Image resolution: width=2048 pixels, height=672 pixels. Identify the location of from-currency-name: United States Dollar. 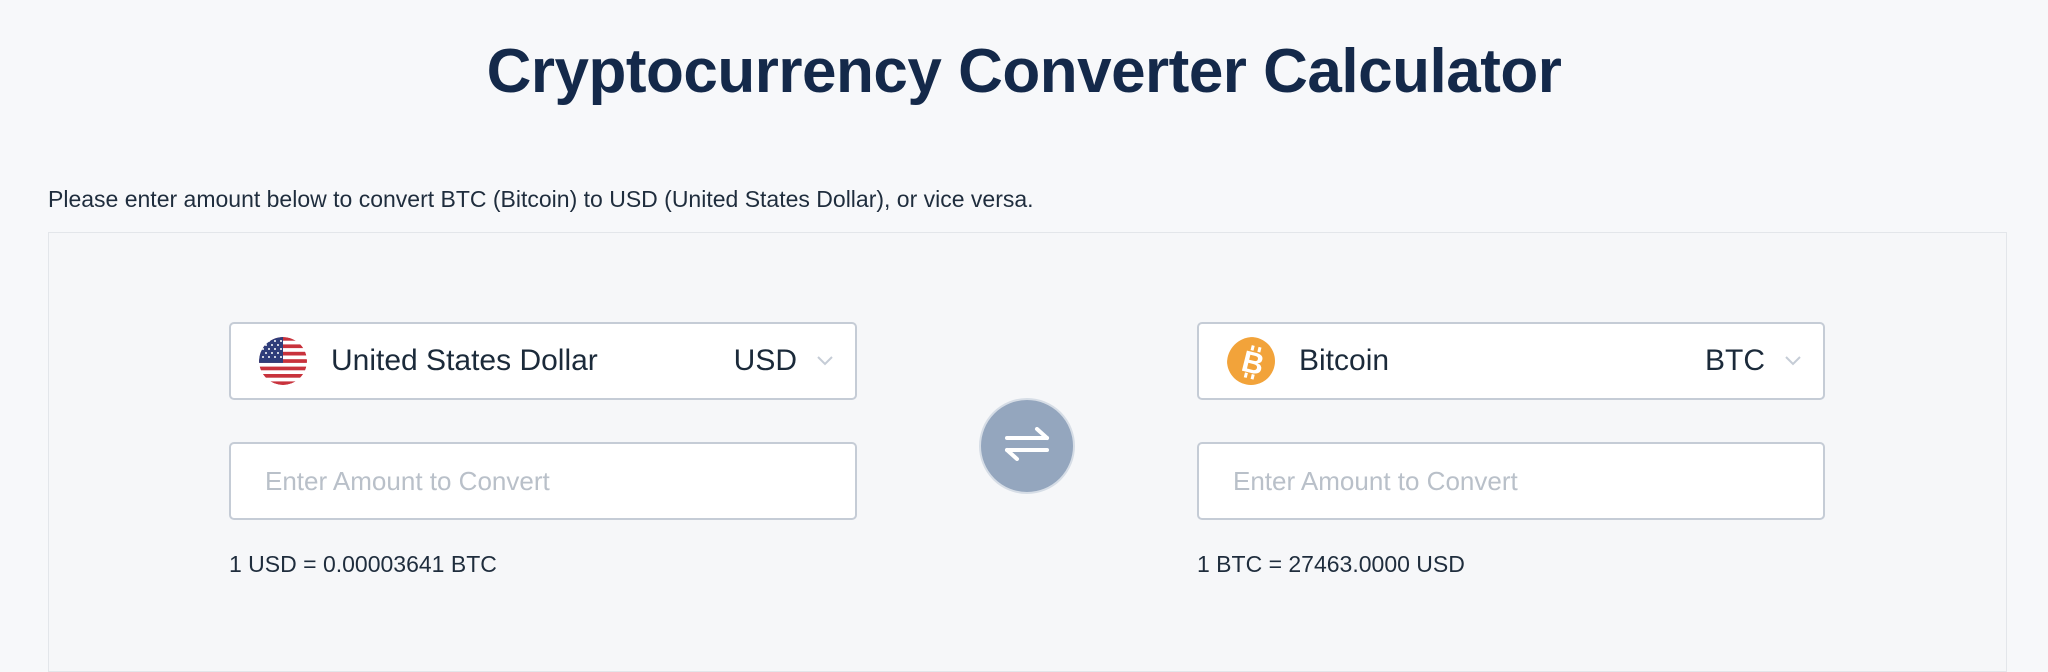
(464, 360).